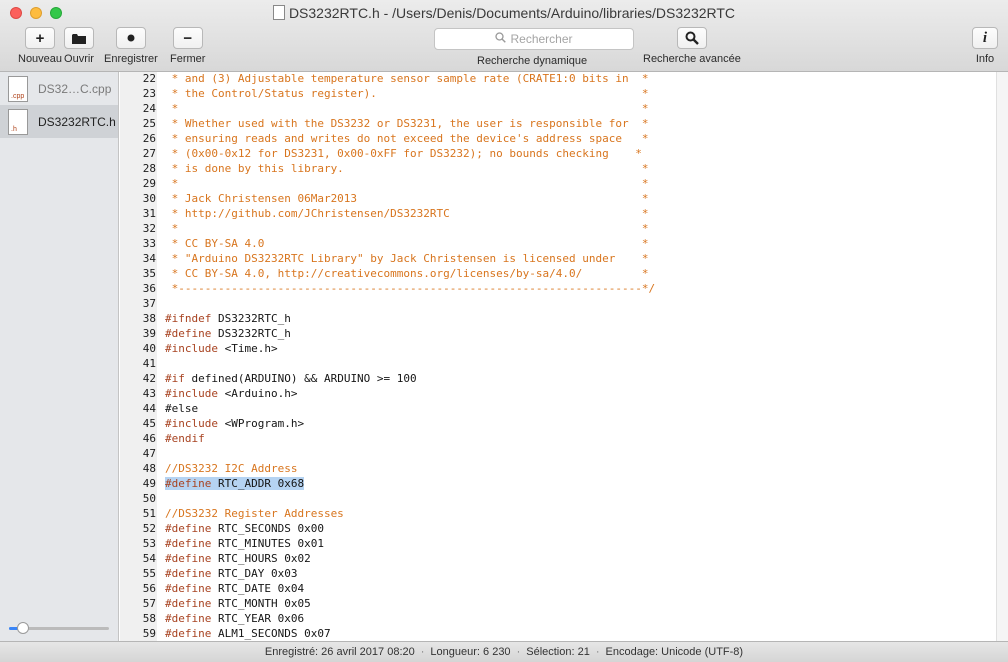 The height and width of the screenshot is (662, 1008). I want to click on status-saved: Enregistré: 26 avril 2017 08:20, so click(339, 652).